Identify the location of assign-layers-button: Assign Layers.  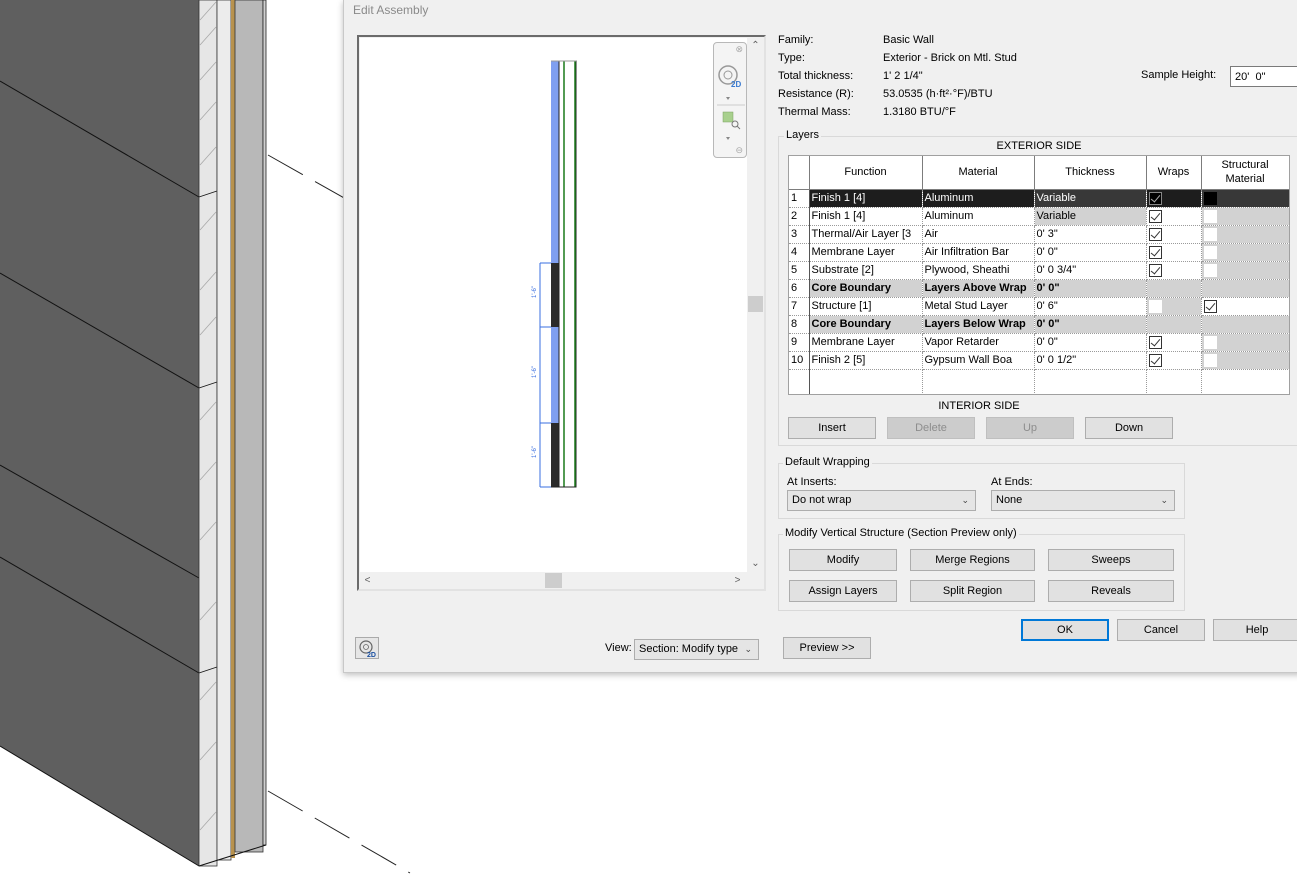
(843, 591).